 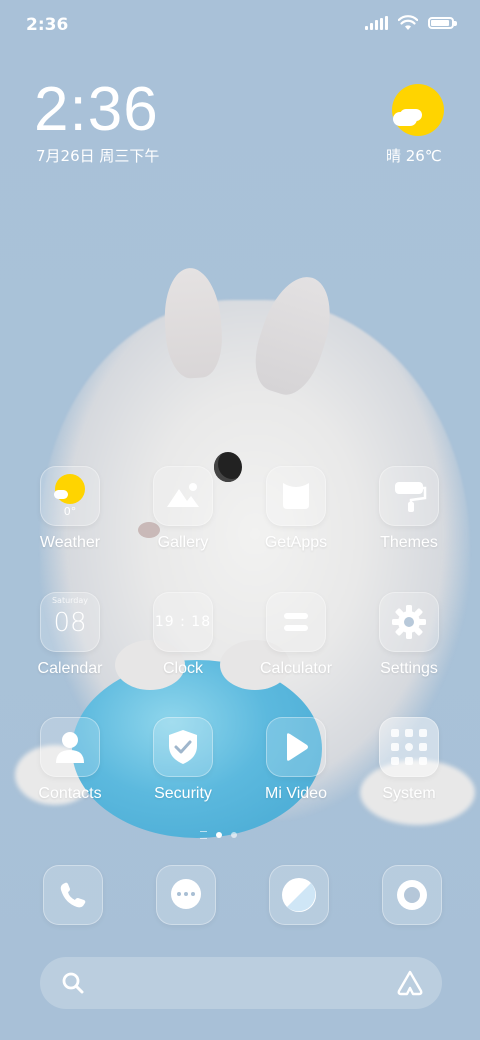 What do you see at coordinates (296, 668) in the screenshot?
I see `app-label-calculator: Calculator` at bounding box center [296, 668].